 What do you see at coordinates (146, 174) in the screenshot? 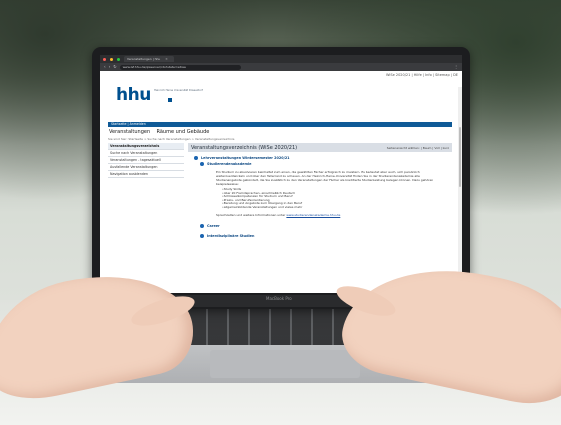
I see `sidebar-item-navigation: Navigation ausblenden` at bounding box center [146, 174].